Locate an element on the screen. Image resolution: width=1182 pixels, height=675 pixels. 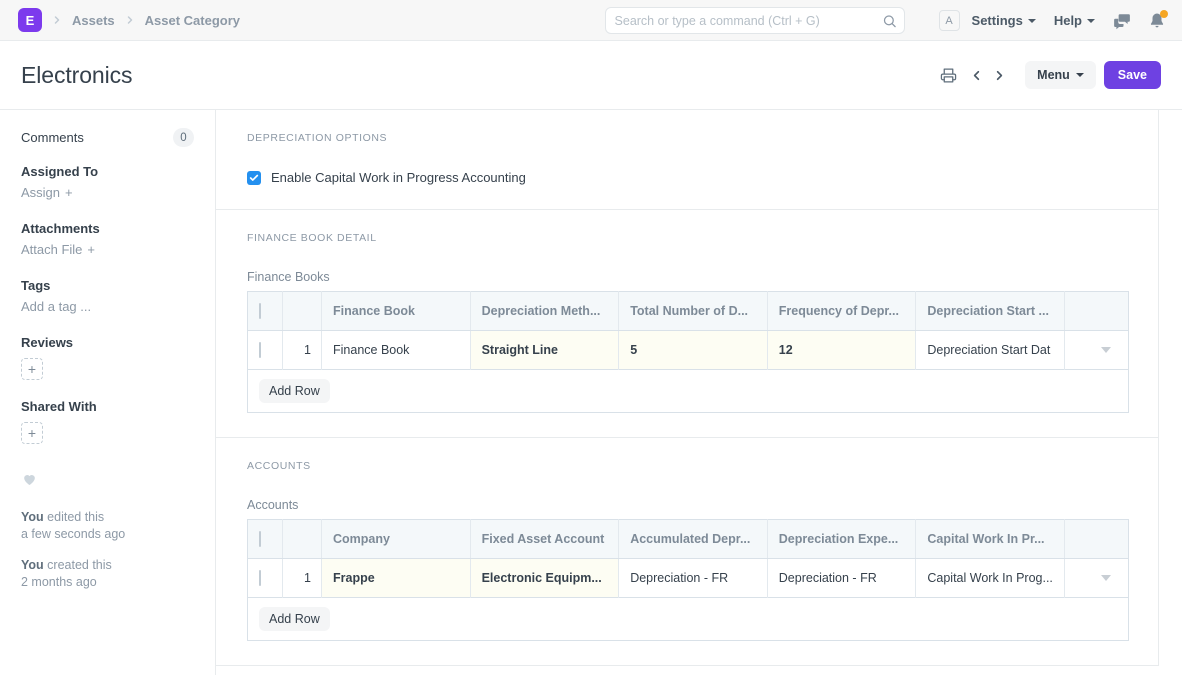
chat-icon is located at coordinates (1122, 21).